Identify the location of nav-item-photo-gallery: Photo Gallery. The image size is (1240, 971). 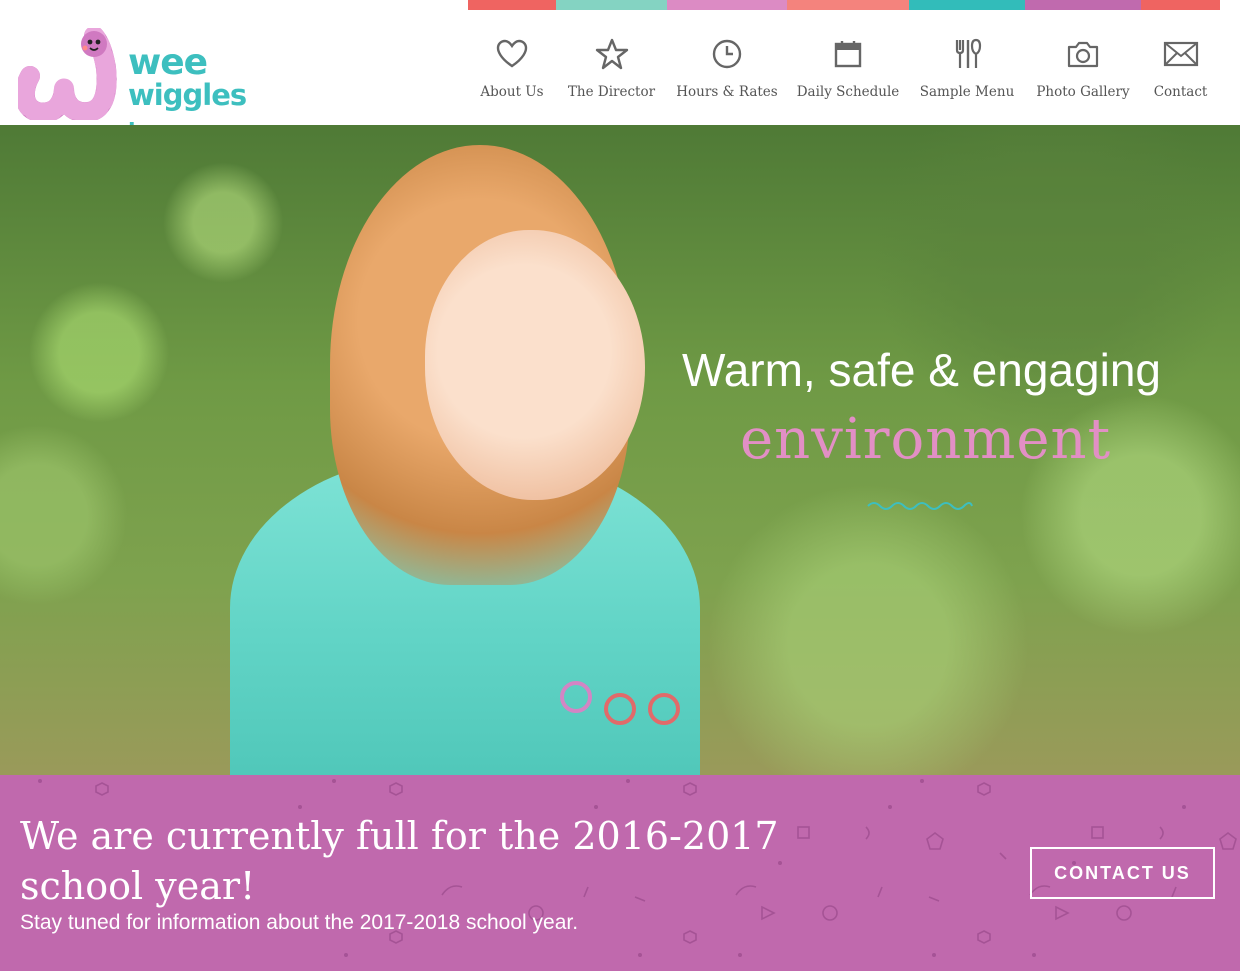
(1083, 68).